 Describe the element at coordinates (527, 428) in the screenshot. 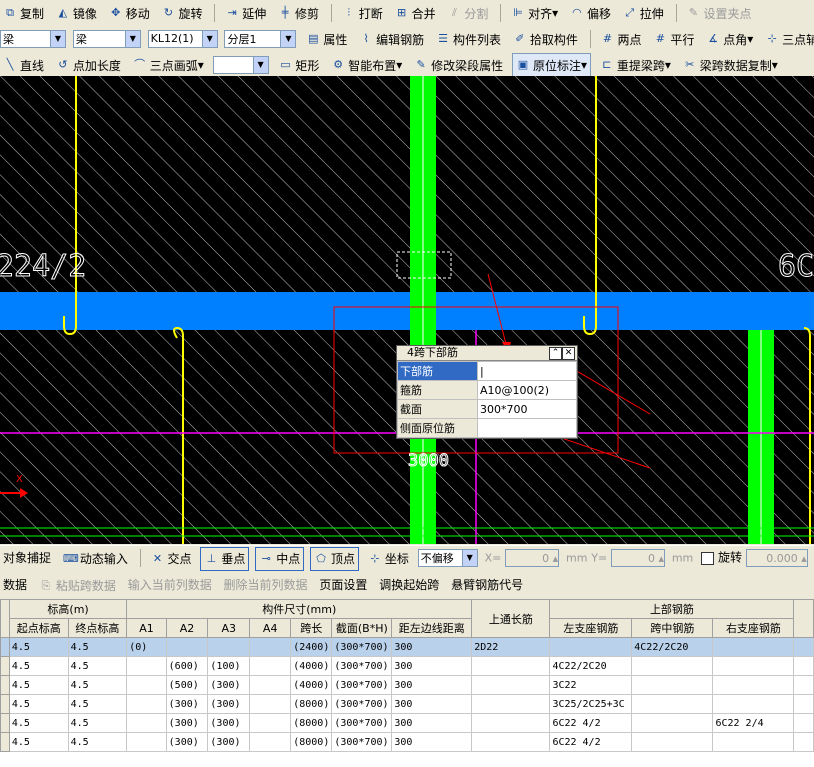

I see `side-rebar-input` at that location.